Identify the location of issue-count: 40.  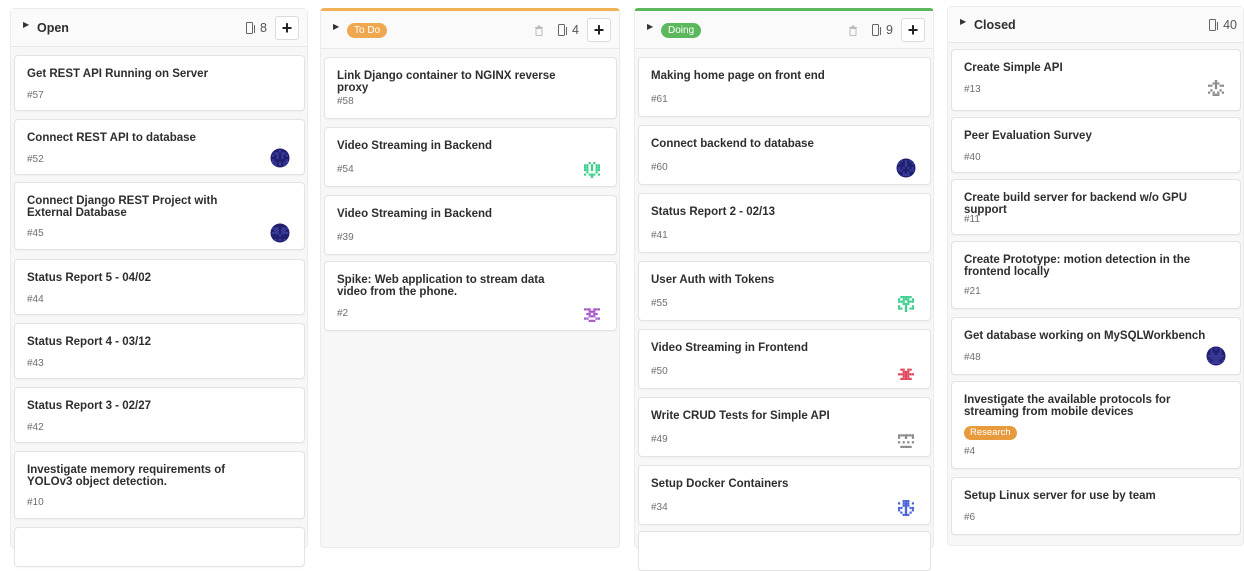
(1230, 25).